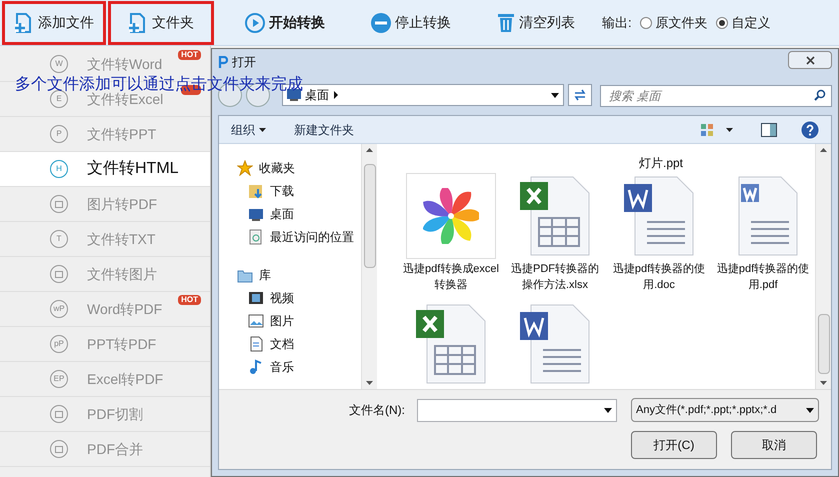 This screenshot has width=839, height=477. I want to click on output-radio: 原文件夹, so click(674, 22).